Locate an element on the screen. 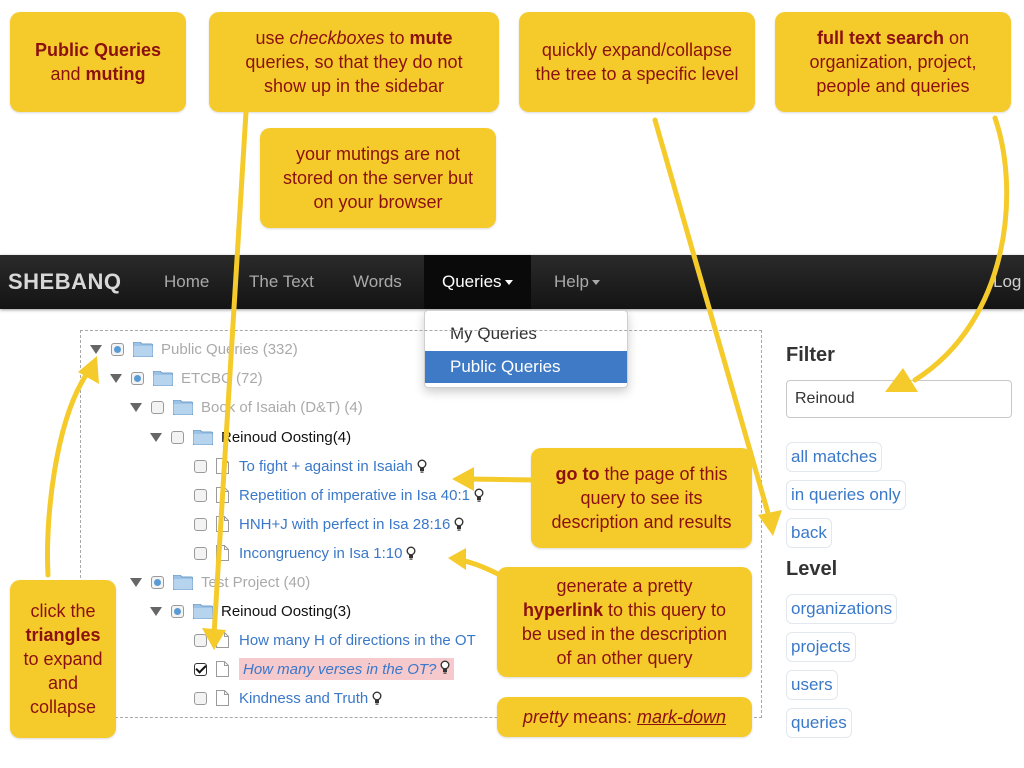 The height and width of the screenshot is (768, 1024). query-link: HNH+J with perfect in Isa 28:16 is located at coordinates (344, 524).